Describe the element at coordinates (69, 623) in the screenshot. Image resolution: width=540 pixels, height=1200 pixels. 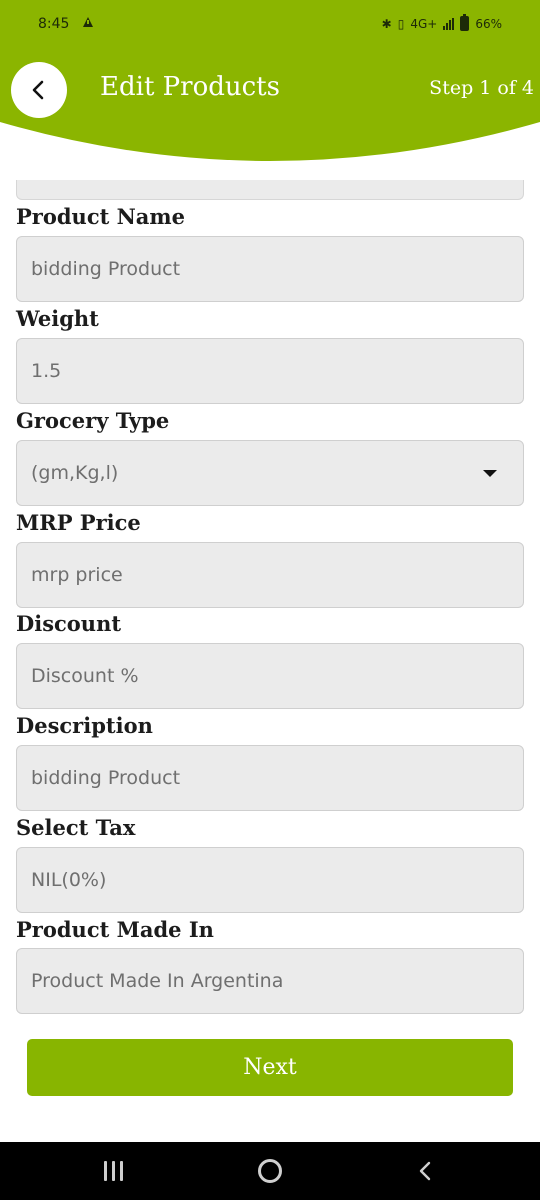
I see `discount-label: Discount` at that location.